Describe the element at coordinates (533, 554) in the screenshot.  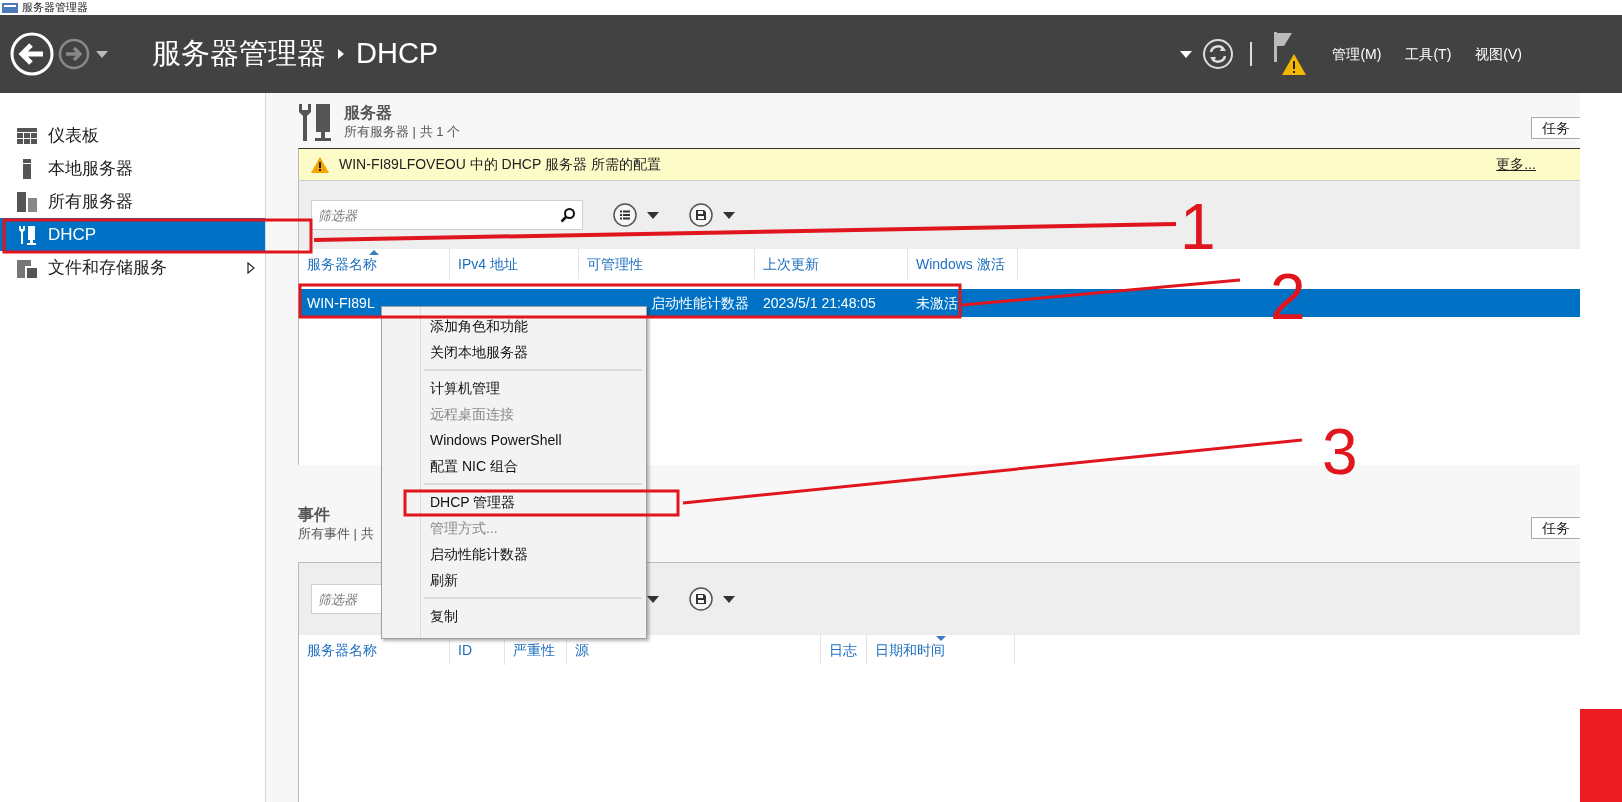
I see `menu-item: 启动性能计数器` at that location.